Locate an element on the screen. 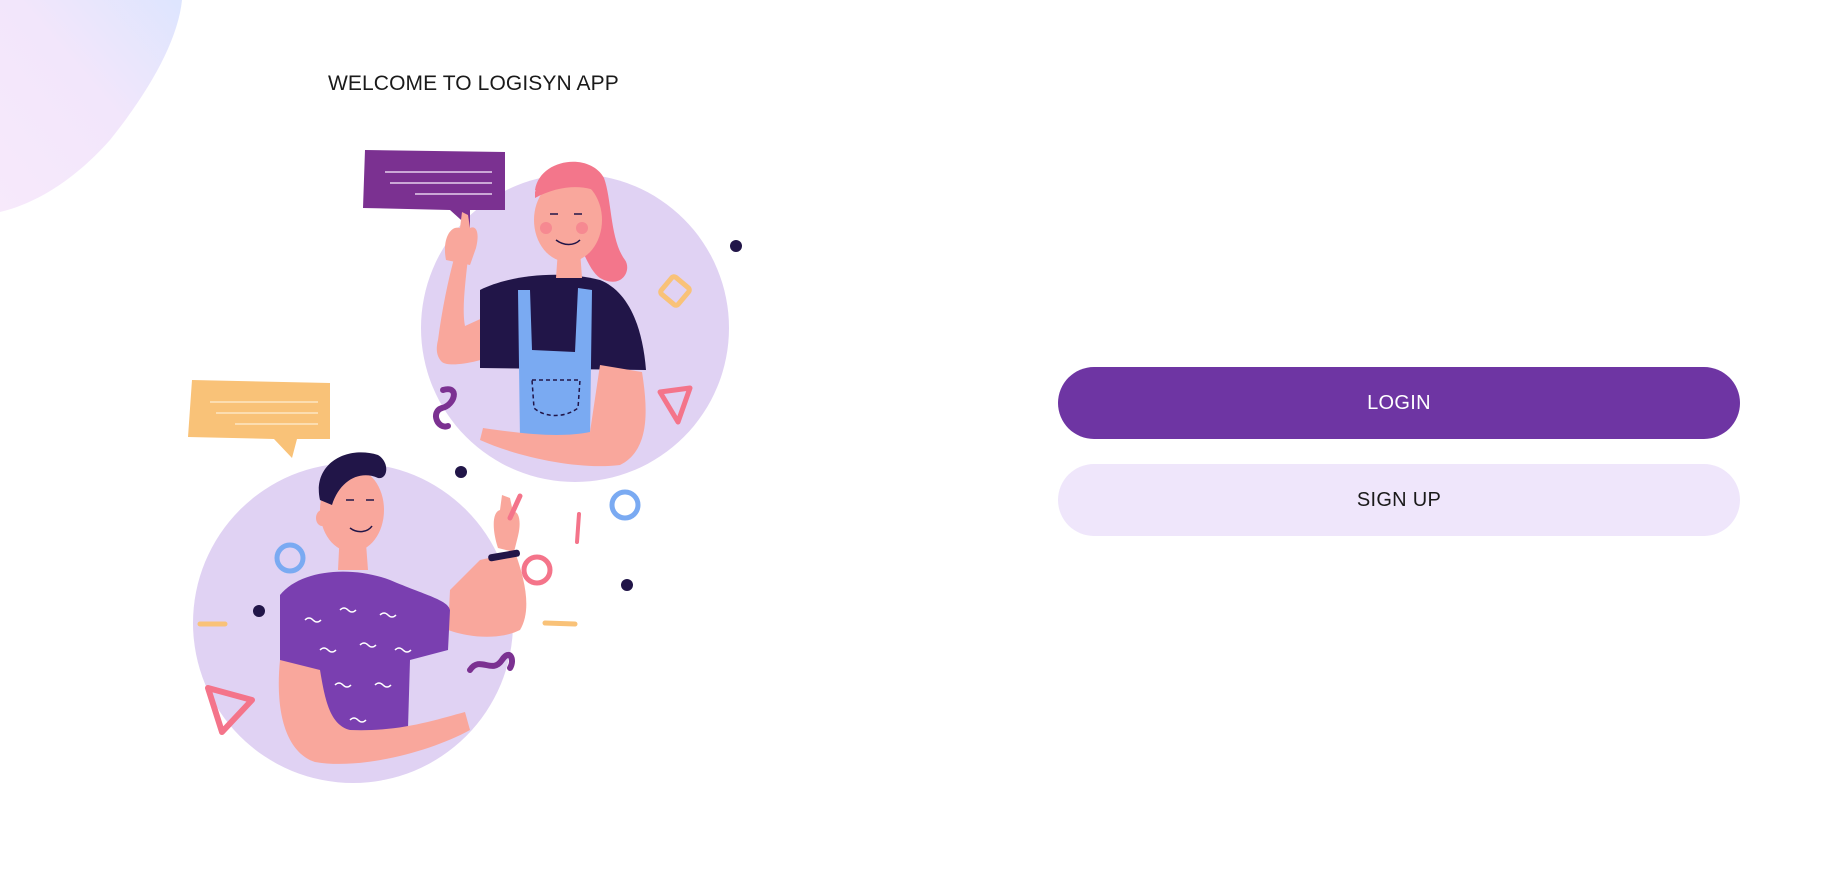  corner-gradient-blob is located at coordinates (91, 106).